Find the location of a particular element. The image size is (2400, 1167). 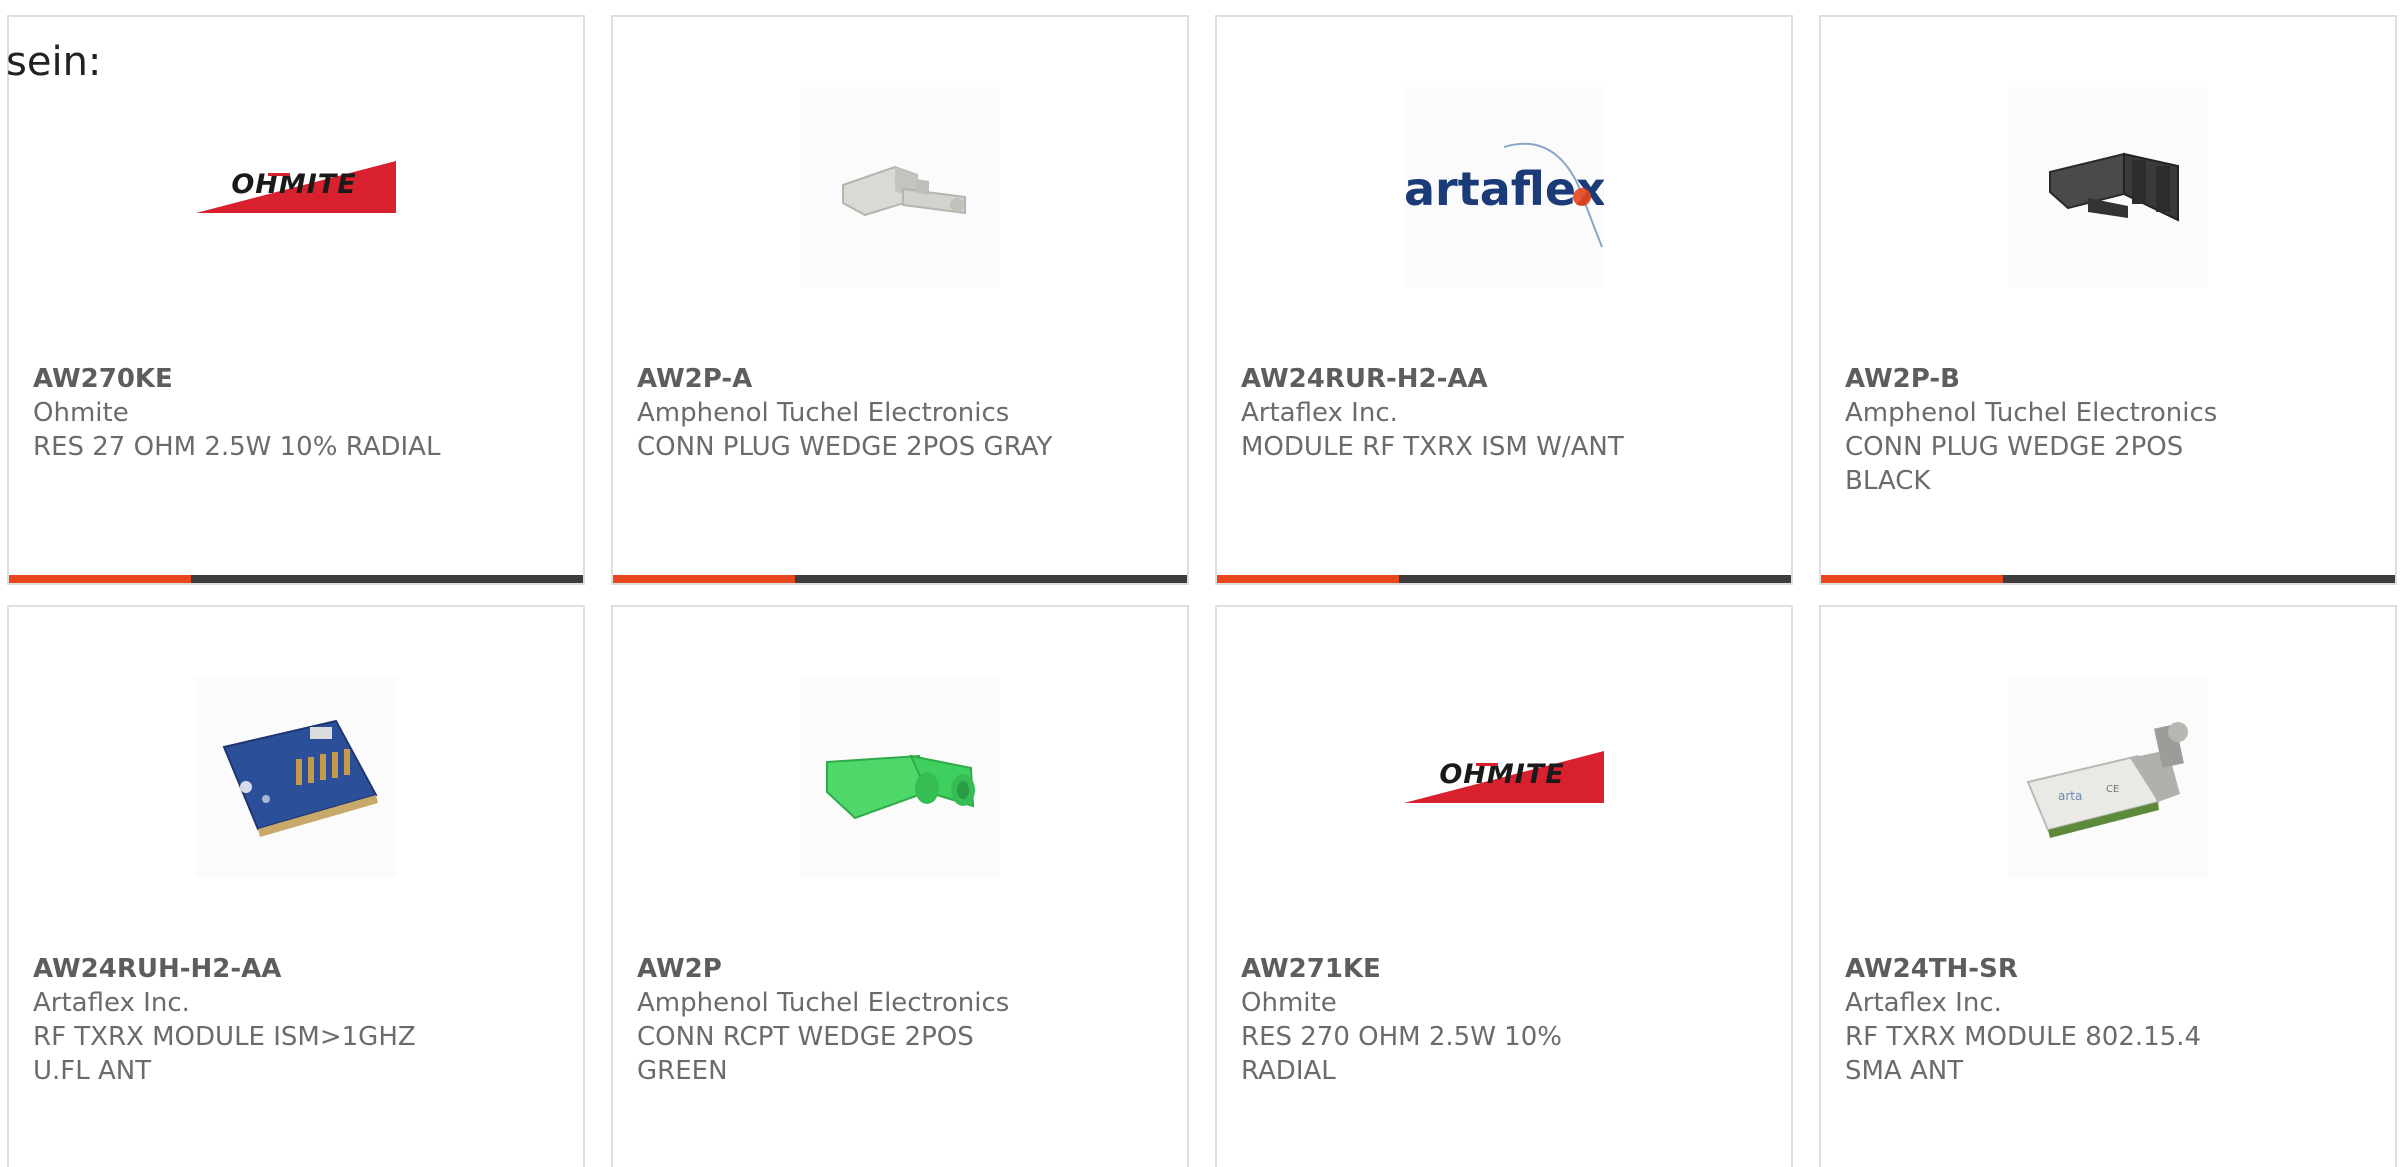

intro-text: sein: is located at coordinates (54, 62).